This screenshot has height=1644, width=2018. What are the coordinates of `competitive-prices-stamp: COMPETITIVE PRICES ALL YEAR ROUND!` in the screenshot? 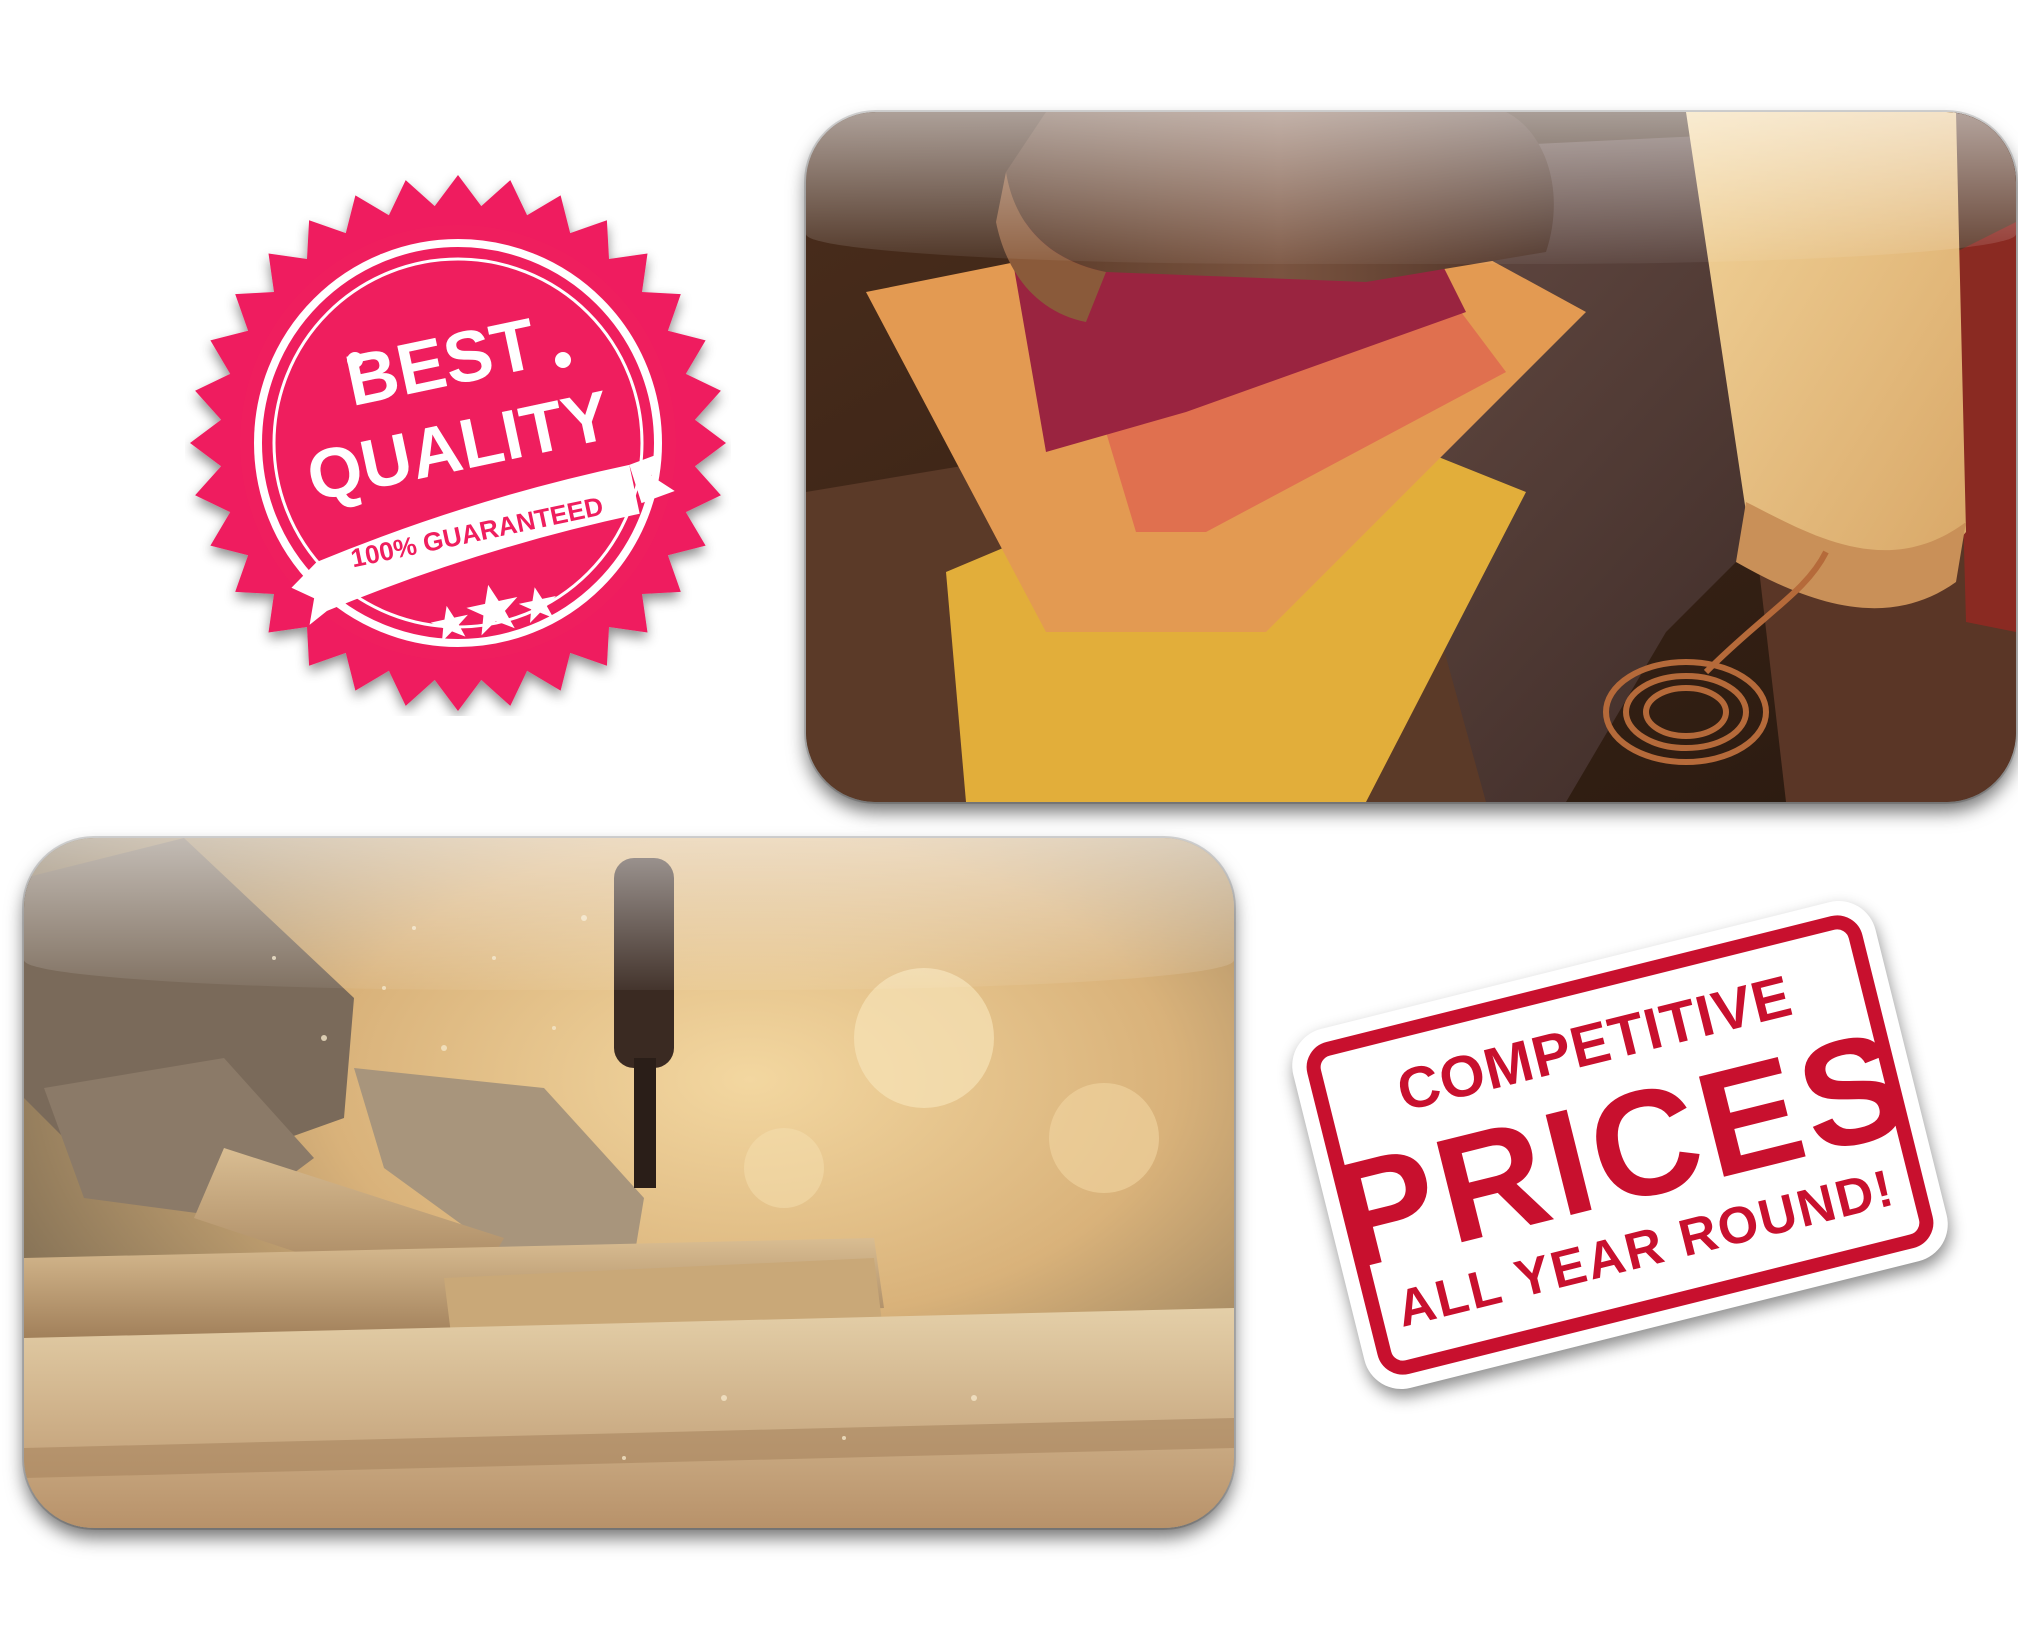 It's located at (1620, 1145).